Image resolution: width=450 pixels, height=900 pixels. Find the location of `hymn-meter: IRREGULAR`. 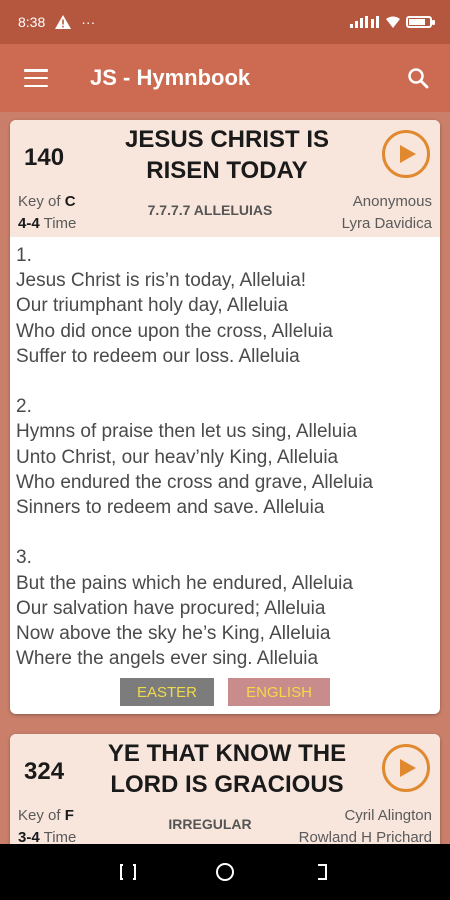

hymn-meter: IRREGULAR is located at coordinates (210, 824).